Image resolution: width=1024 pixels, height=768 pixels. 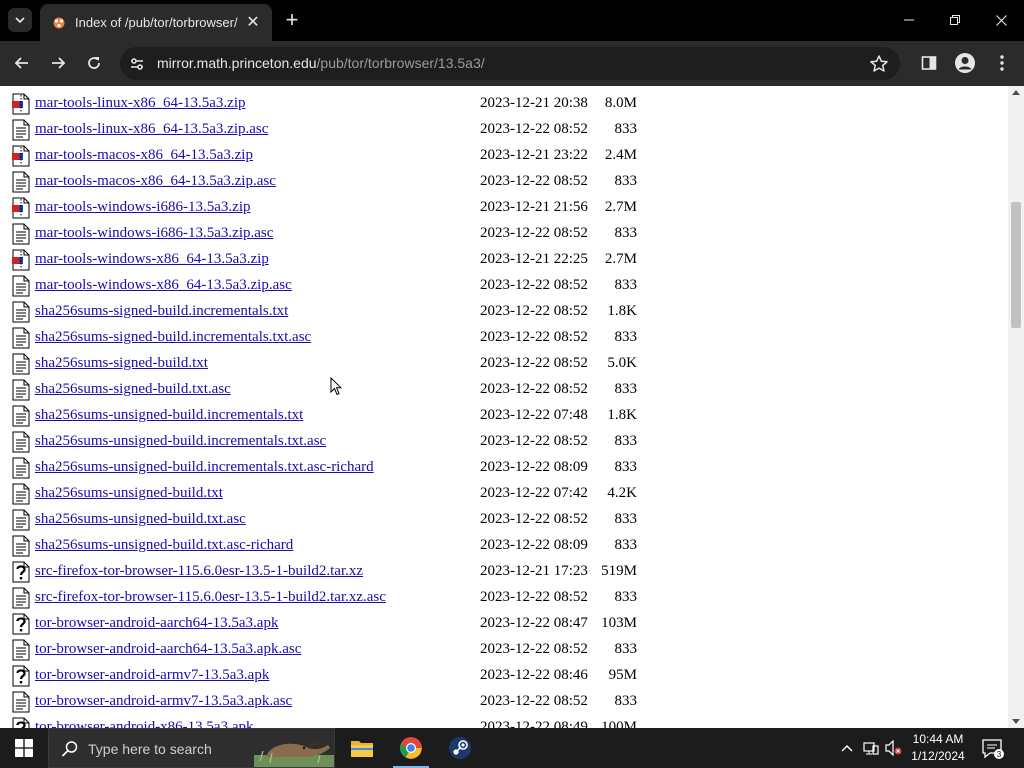 I want to click on tray-overflow-chevron-up-icon, so click(x=847, y=748).